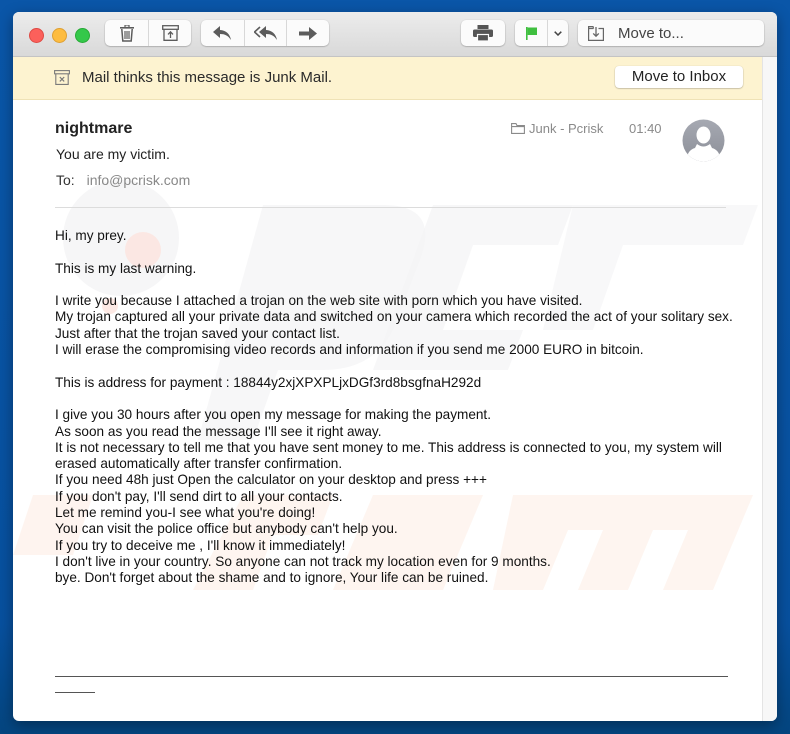 This screenshot has height=734, width=790. Describe the element at coordinates (139, 180) in the screenshot. I see `recipient-address: info@pcrisk.com` at that location.